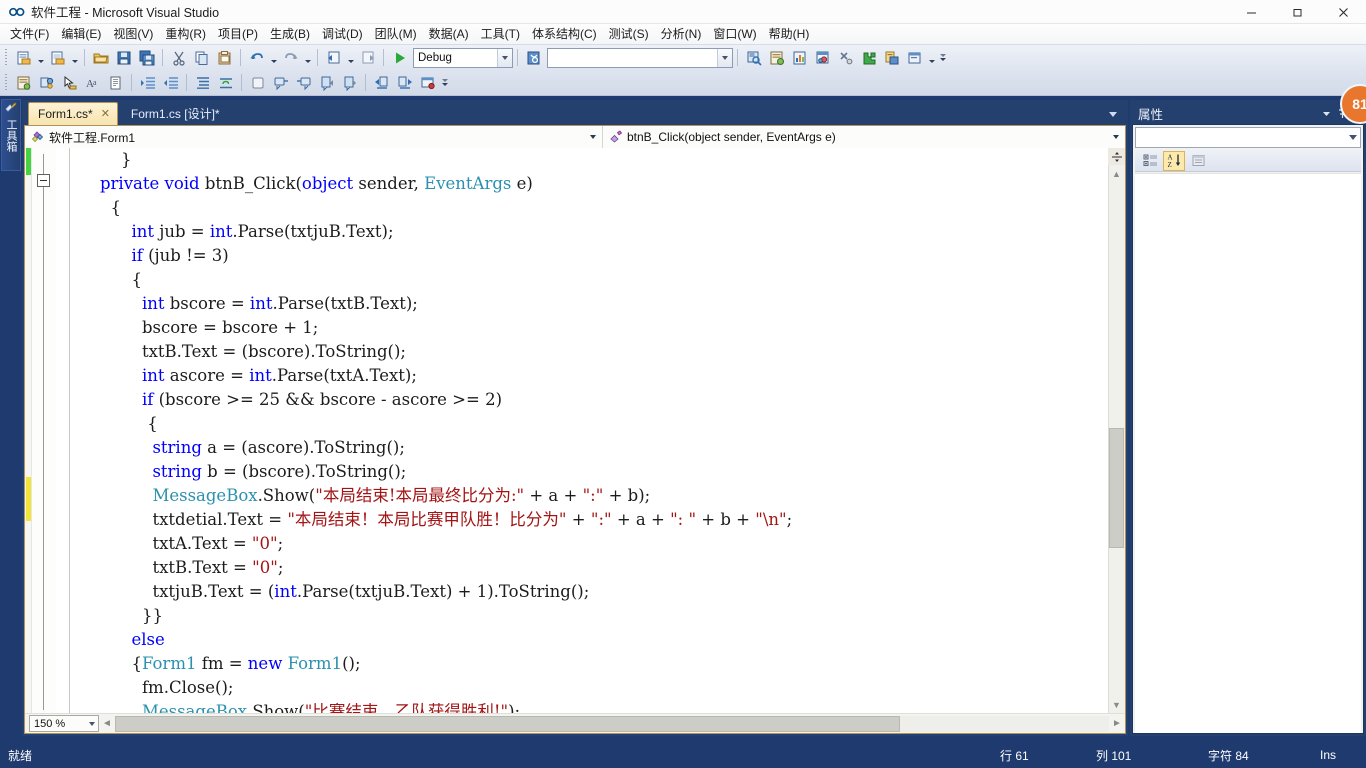 Image resolution: width=1366 pixels, height=768 pixels. What do you see at coordinates (307, 58) in the screenshot?
I see `redo-dropdown-icon` at bounding box center [307, 58].